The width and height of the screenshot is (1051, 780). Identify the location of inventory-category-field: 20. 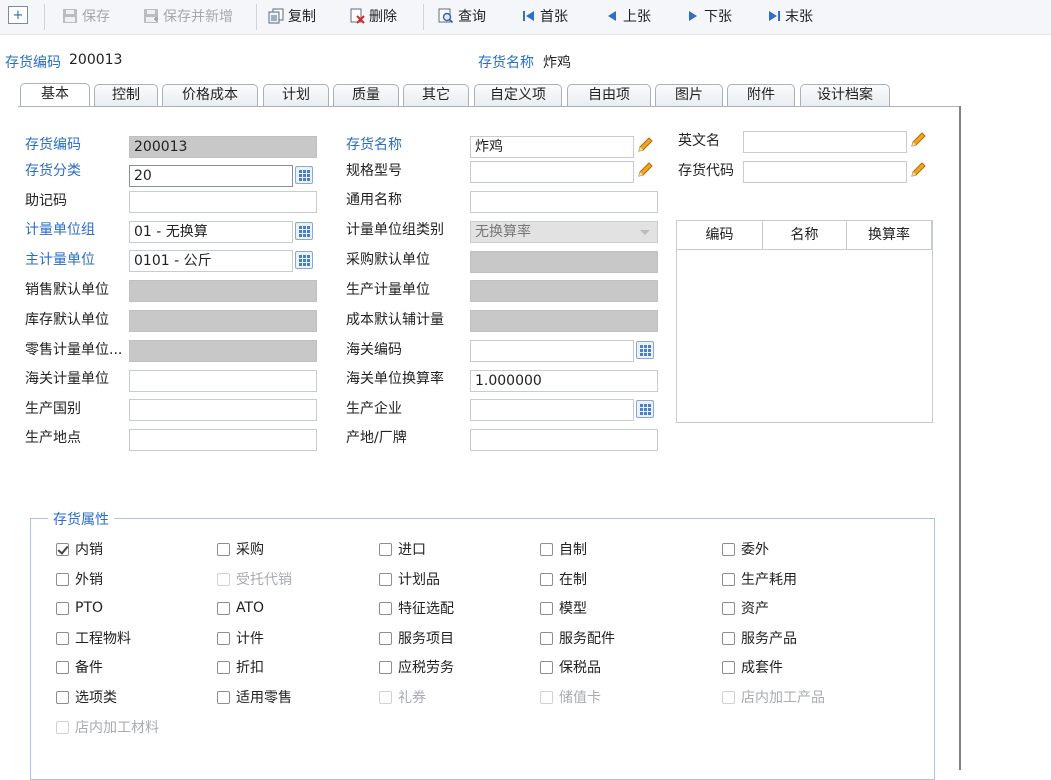
(211, 176).